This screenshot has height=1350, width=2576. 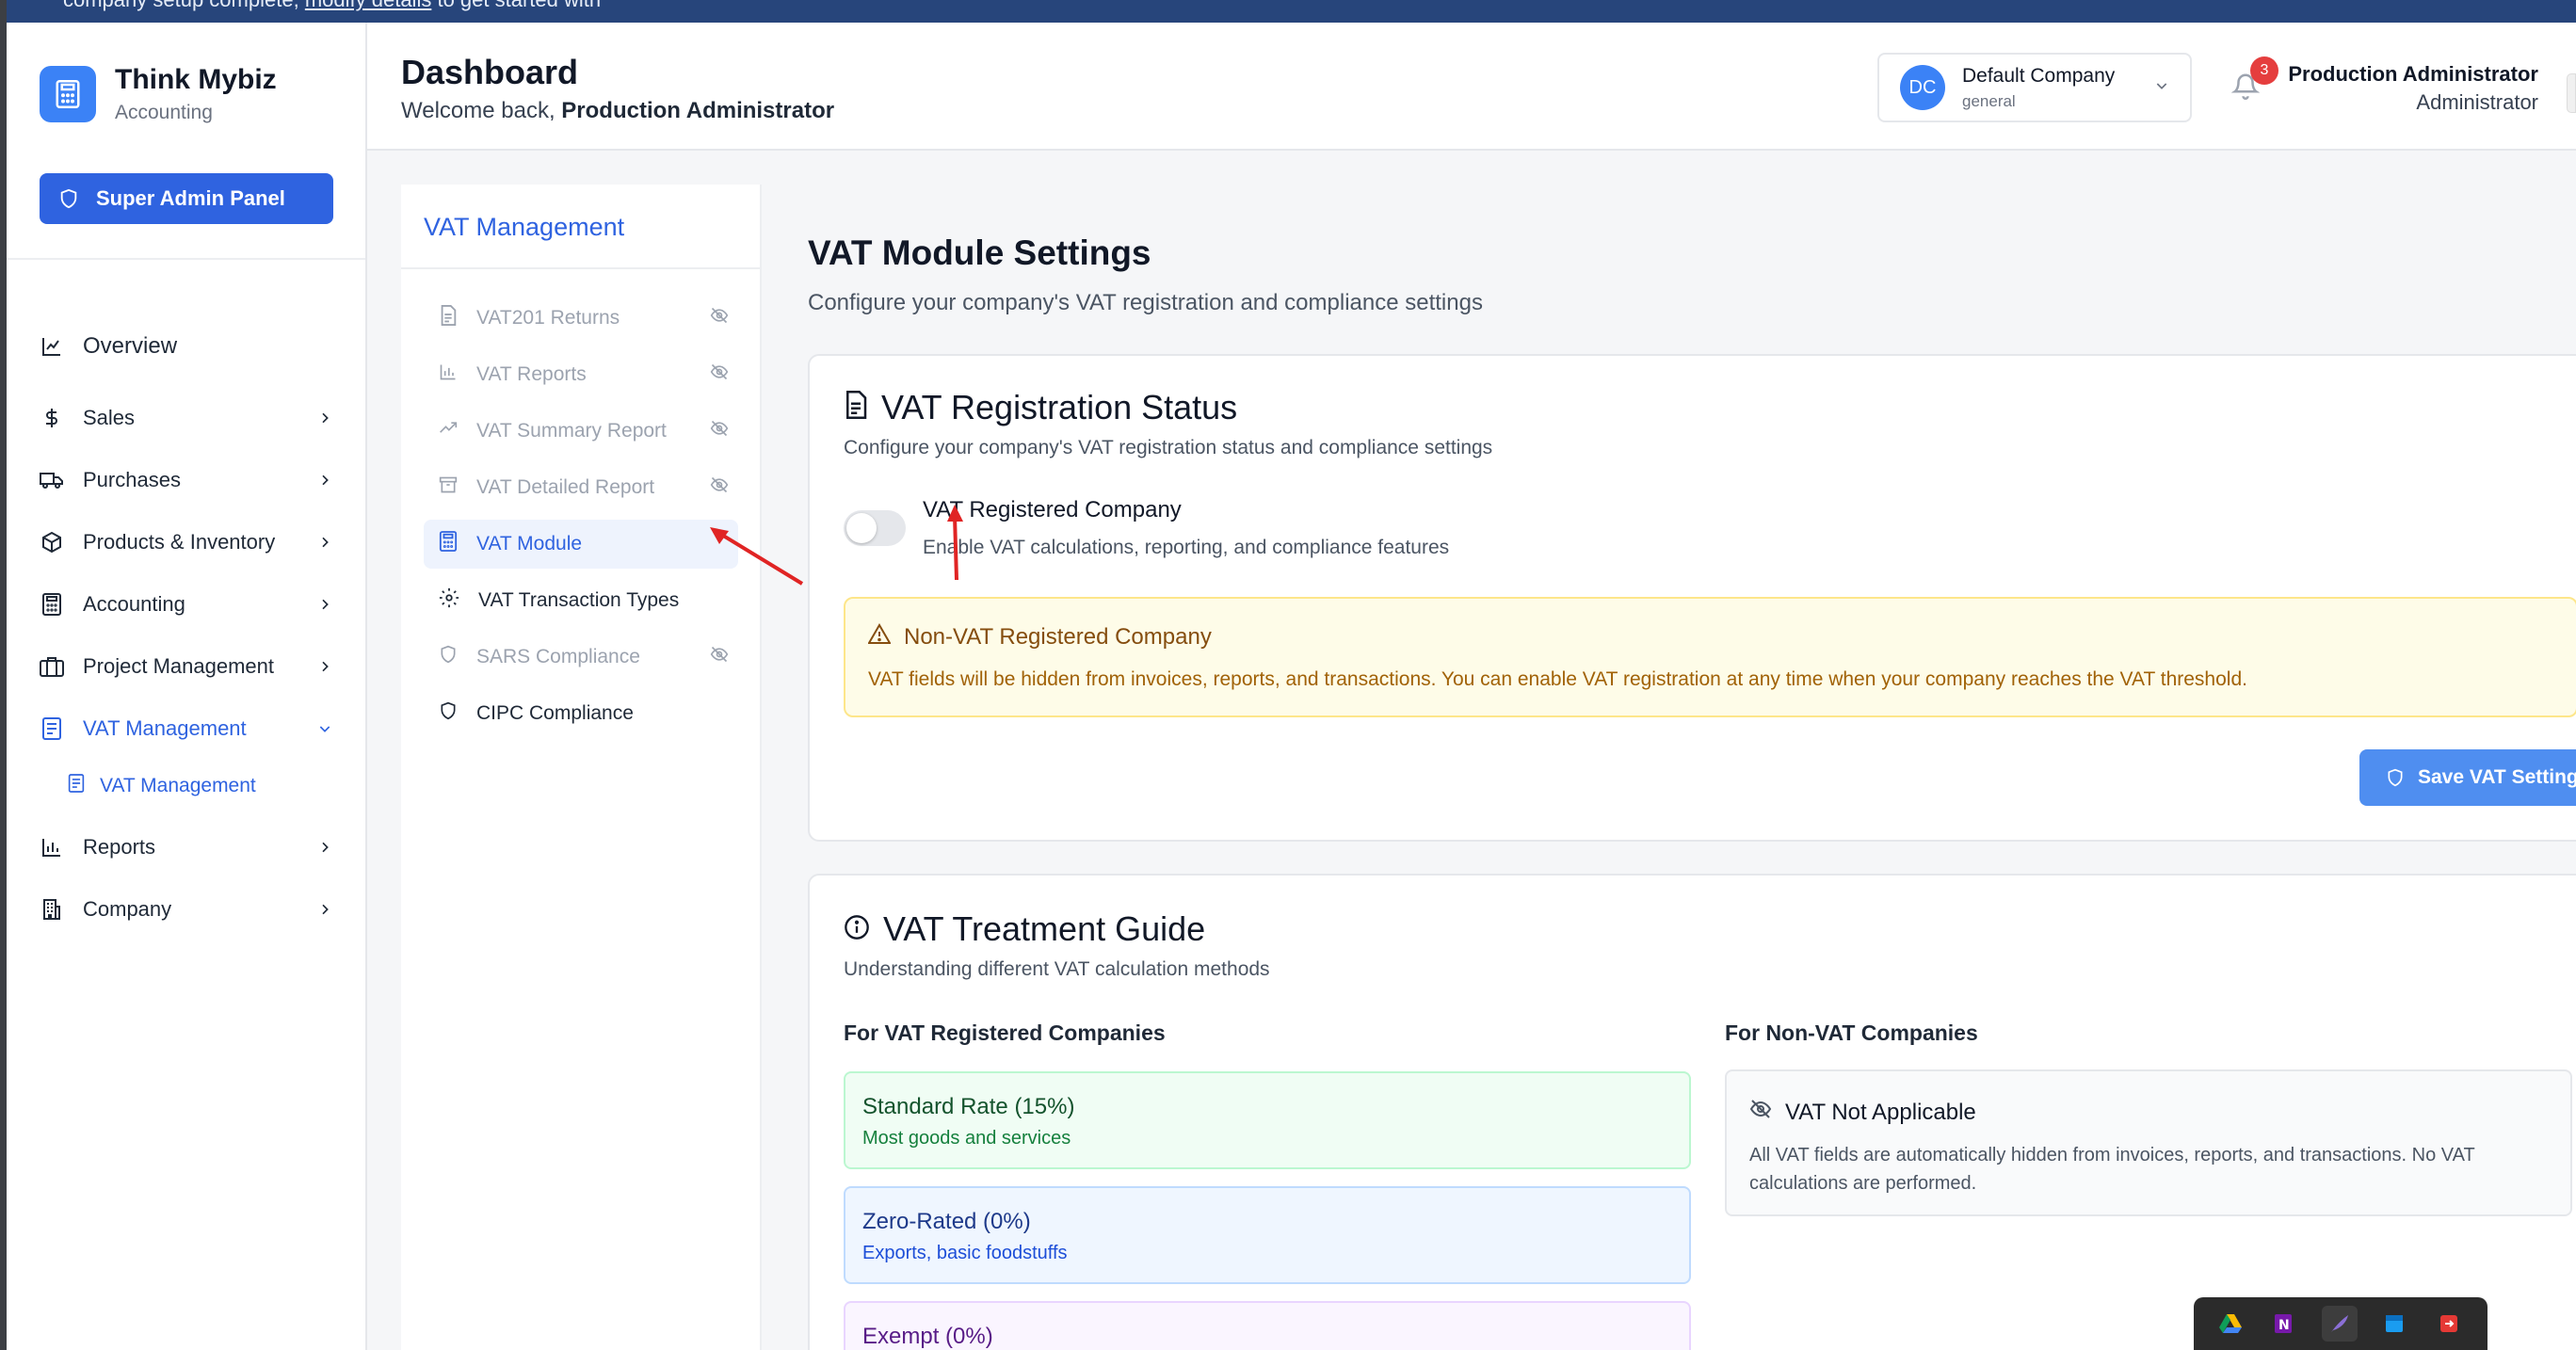 What do you see at coordinates (879, 637) in the screenshot?
I see `warning-icon` at bounding box center [879, 637].